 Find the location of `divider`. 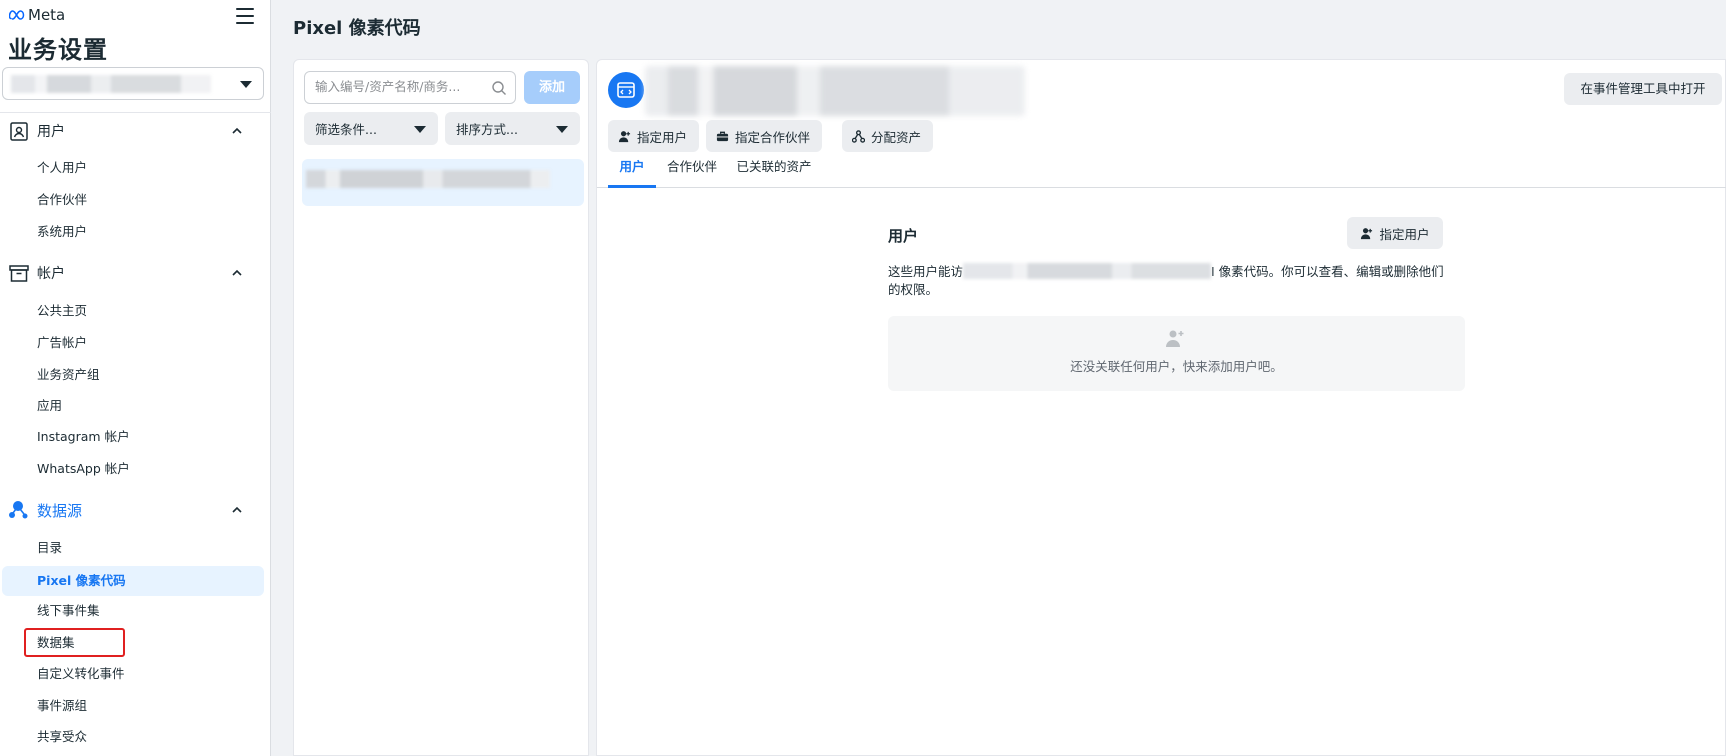

divider is located at coordinates (135, 112).